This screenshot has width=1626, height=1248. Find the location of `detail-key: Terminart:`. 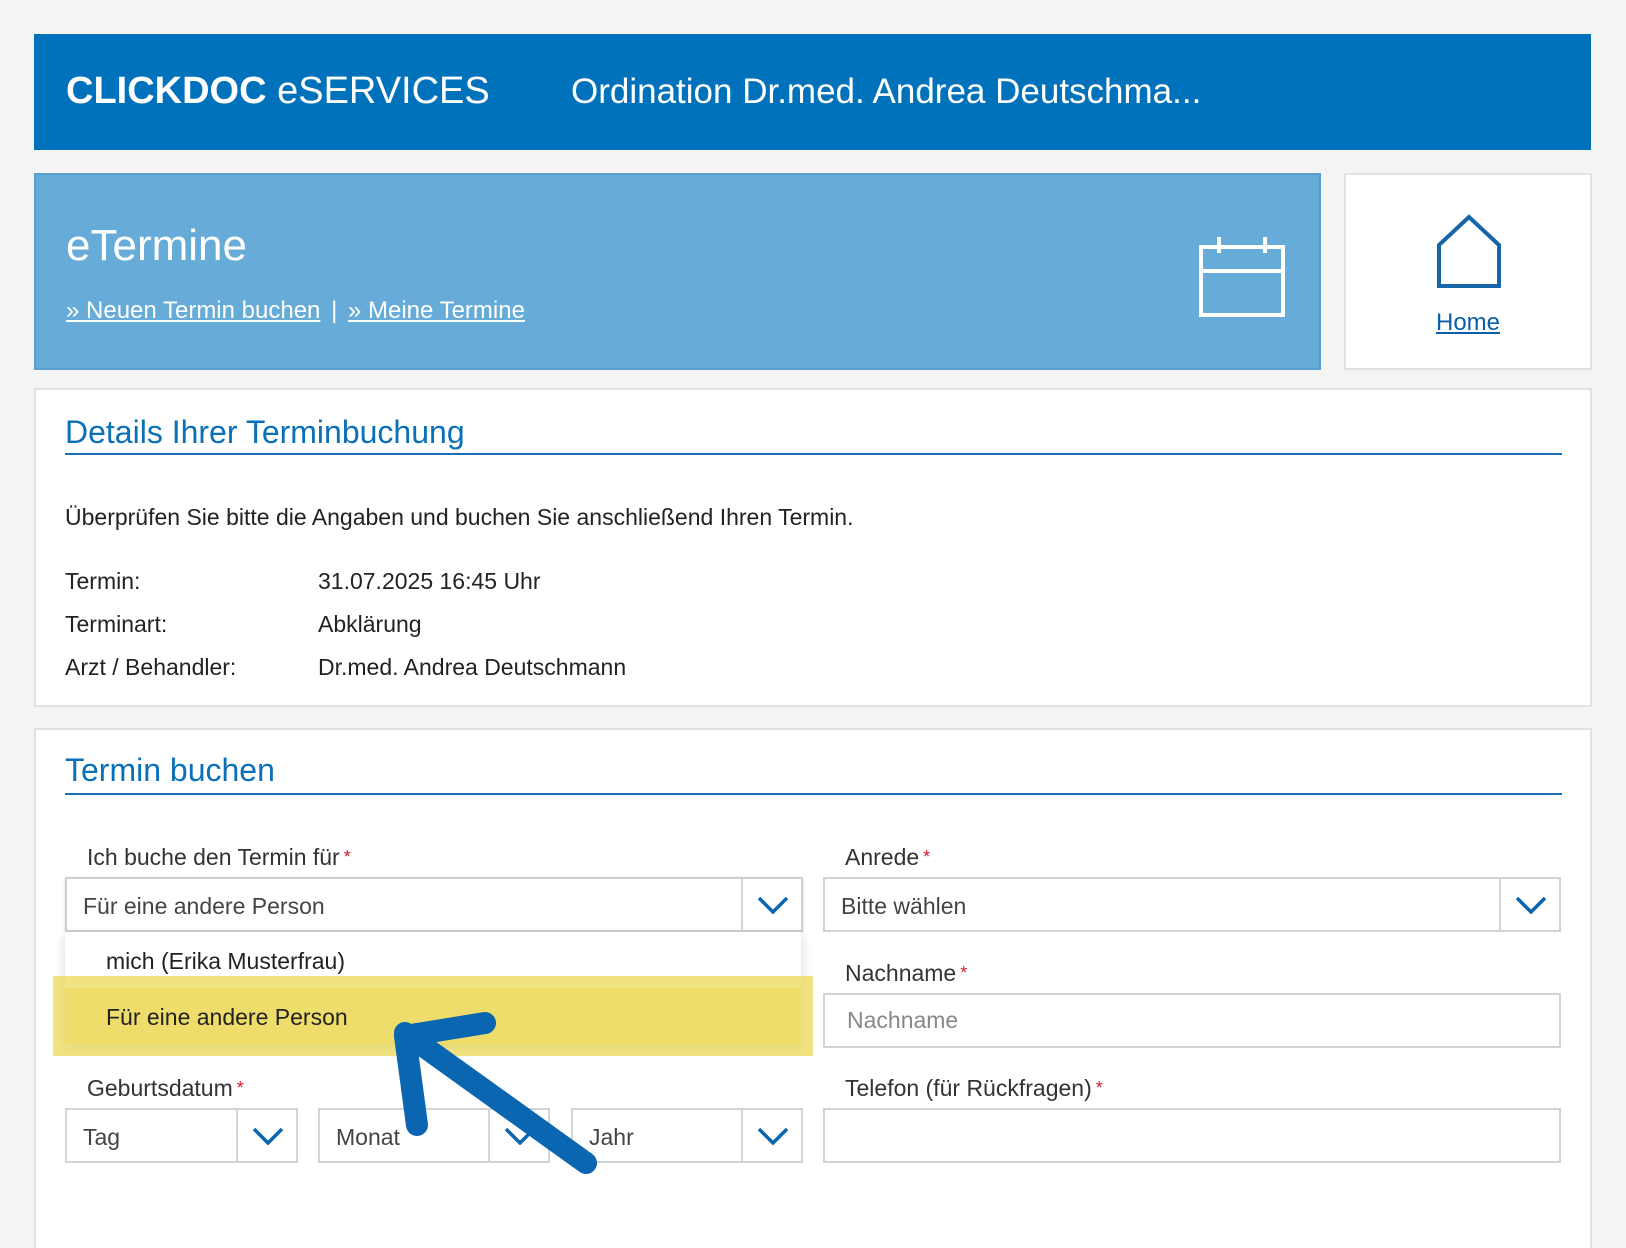

detail-key: Terminart: is located at coordinates (116, 624).